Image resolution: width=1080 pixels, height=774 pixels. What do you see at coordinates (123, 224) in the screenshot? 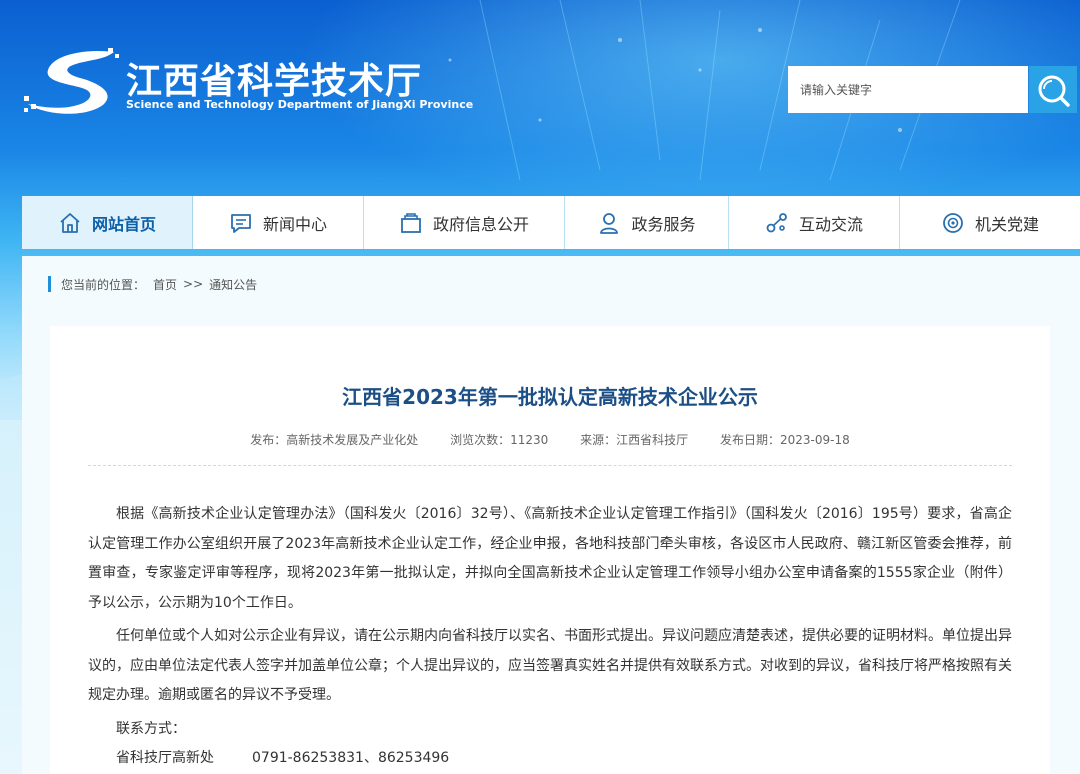
I see `nav-item-label: 网站首页` at bounding box center [123, 224].